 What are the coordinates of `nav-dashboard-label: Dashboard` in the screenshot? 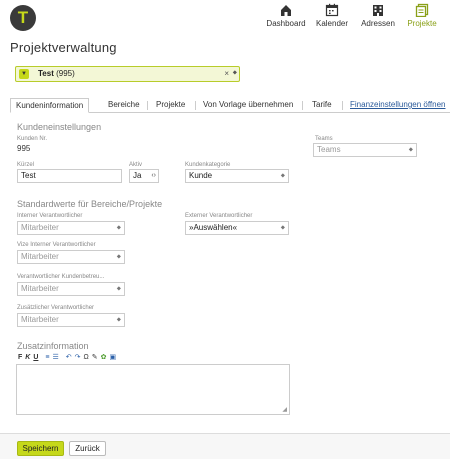 It's located at (286, 23).